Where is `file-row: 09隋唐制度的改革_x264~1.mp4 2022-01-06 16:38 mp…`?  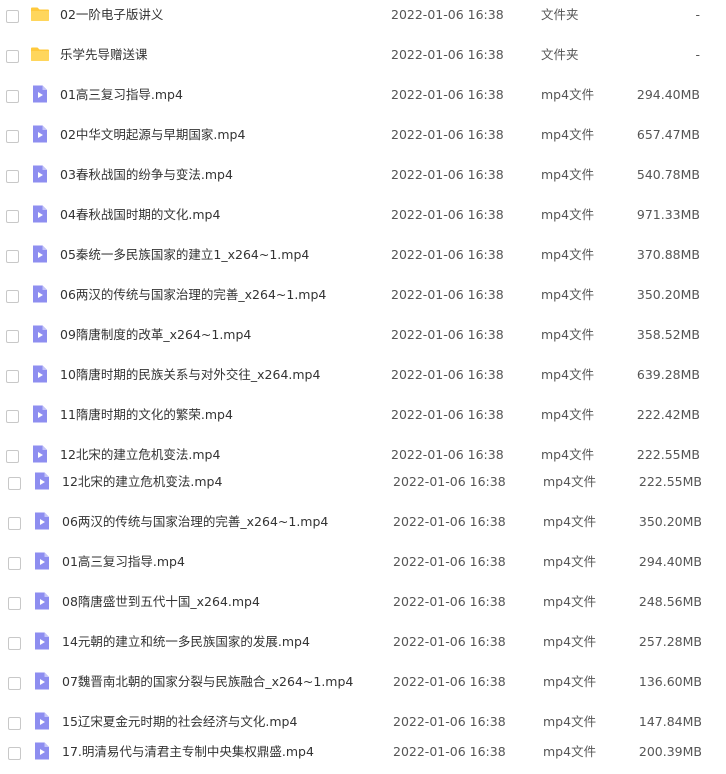
file-row: 09隋唐制度的改革_x264~1.mp4 2022-01-06 16:38 mp… is located at coordinates (363, 337).